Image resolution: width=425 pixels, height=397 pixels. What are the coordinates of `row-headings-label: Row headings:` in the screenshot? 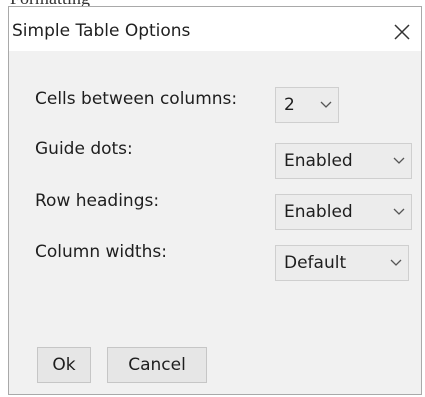 It's located at (97, 201).